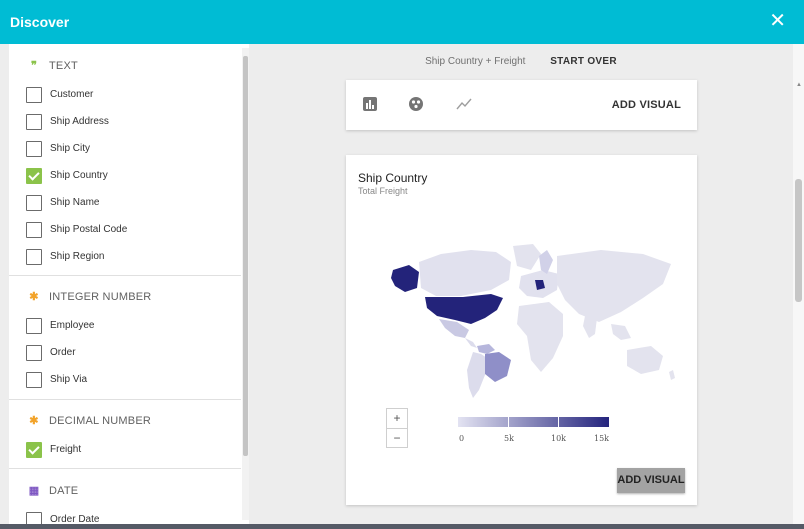  Describe the element at coordinates (602, 438) in the screenshot. I see `legend-label-15k: 15k` at that location.